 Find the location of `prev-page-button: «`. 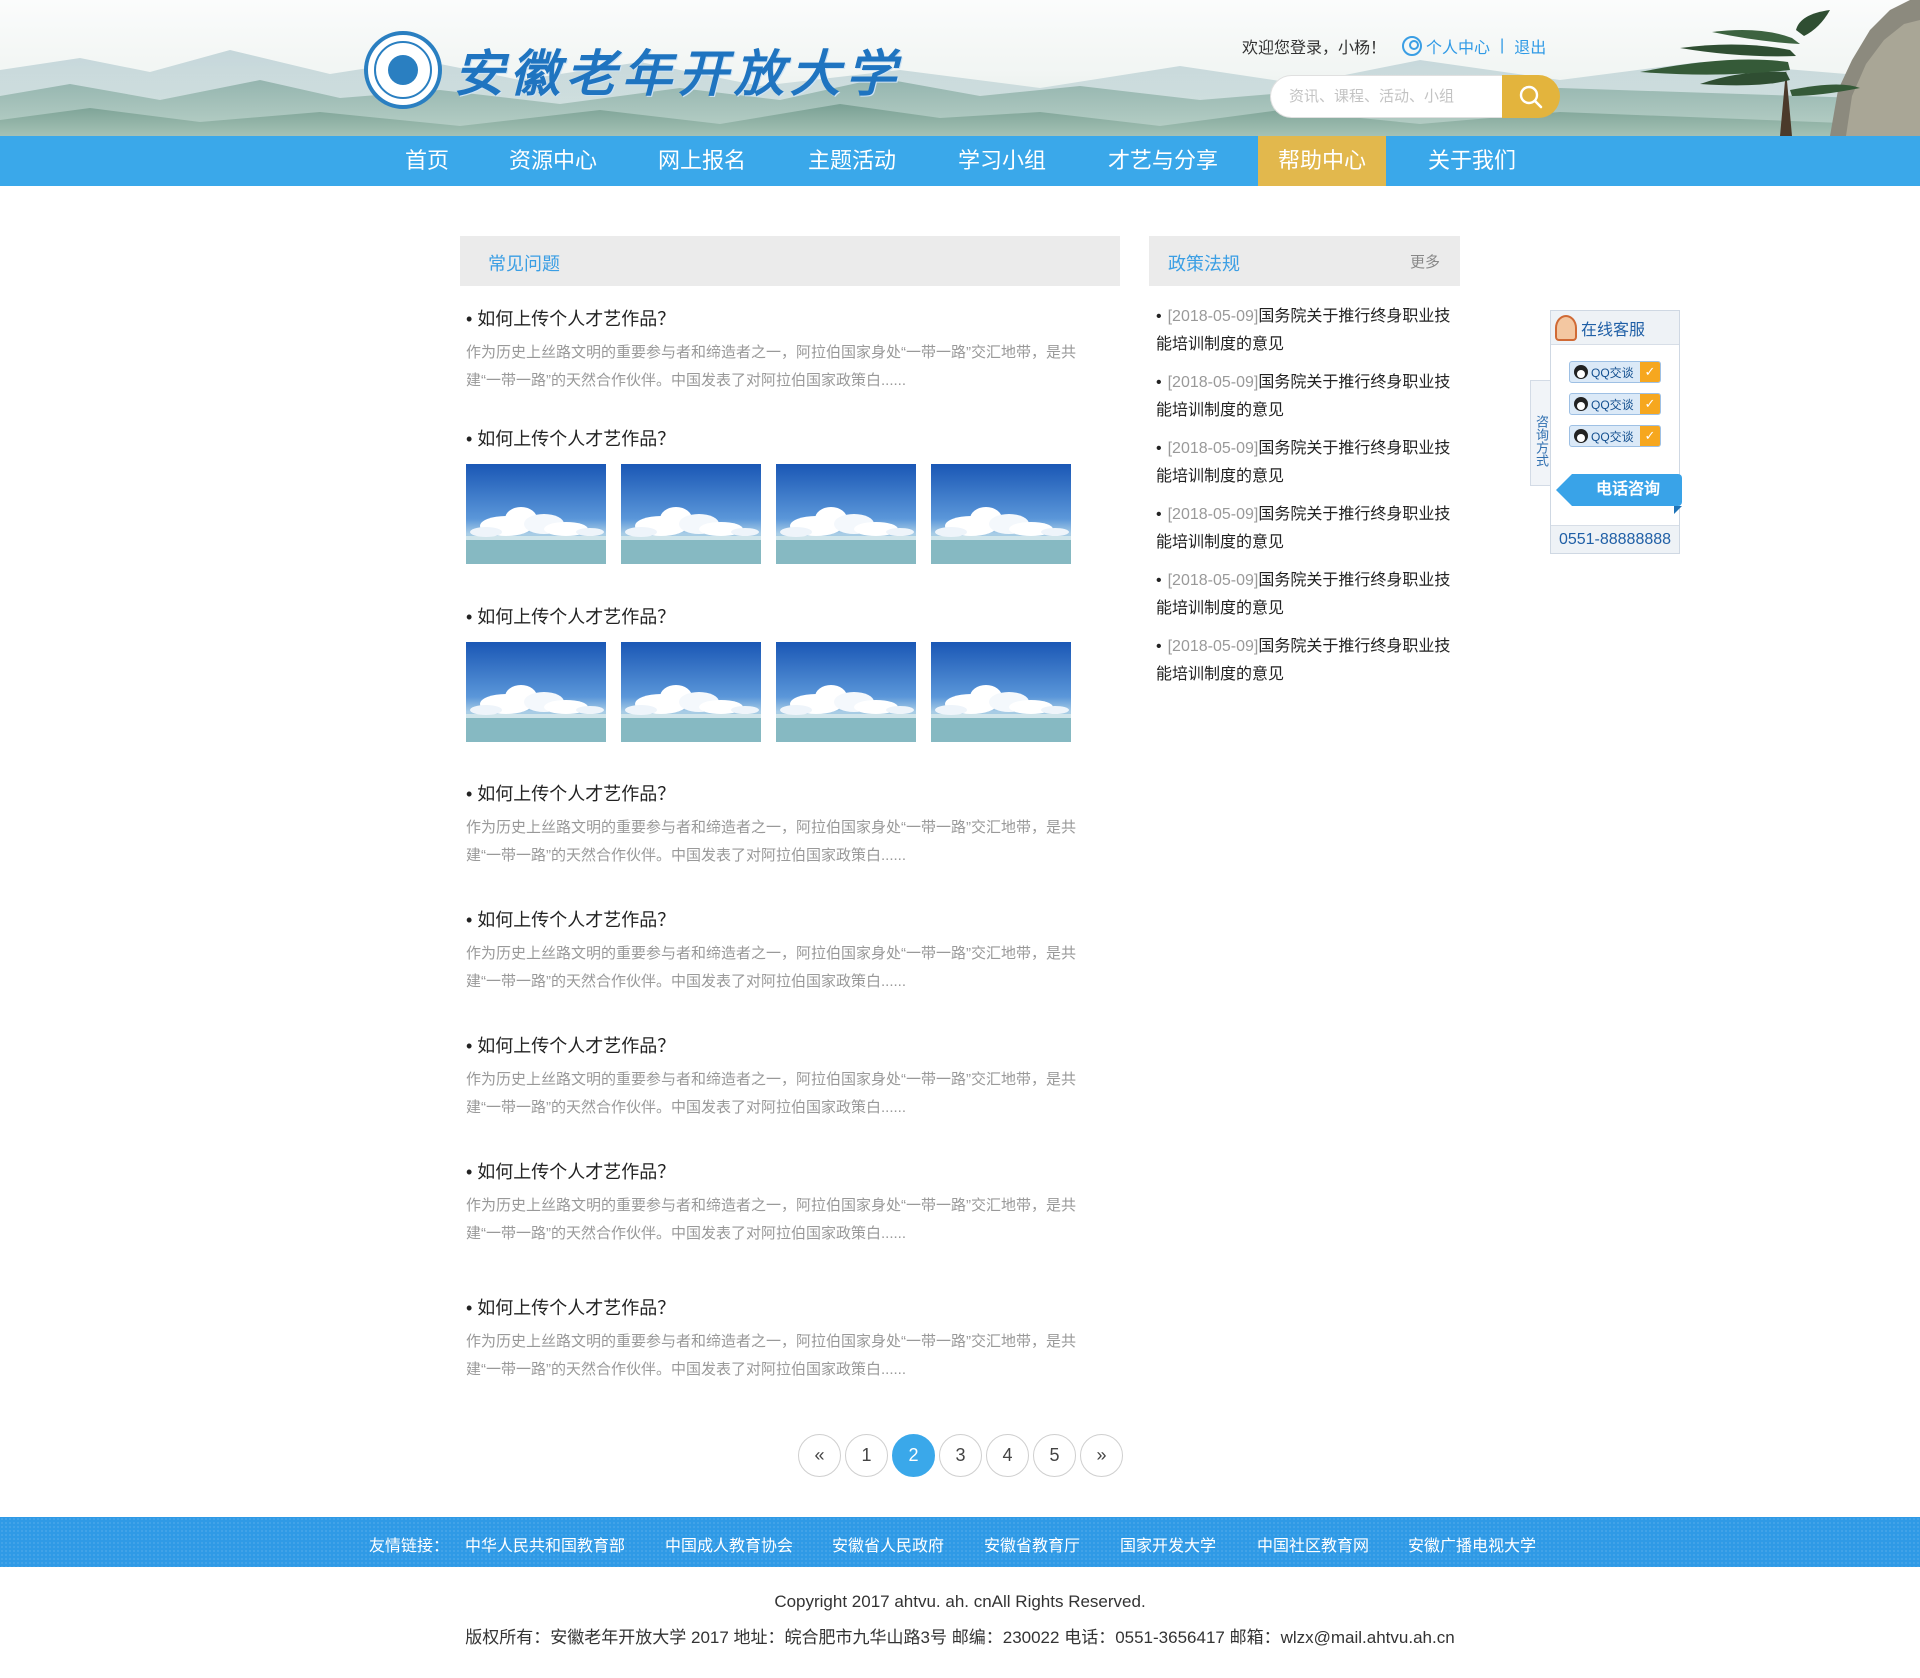

prev-page-button: « is located at coordinates (819, 1455).